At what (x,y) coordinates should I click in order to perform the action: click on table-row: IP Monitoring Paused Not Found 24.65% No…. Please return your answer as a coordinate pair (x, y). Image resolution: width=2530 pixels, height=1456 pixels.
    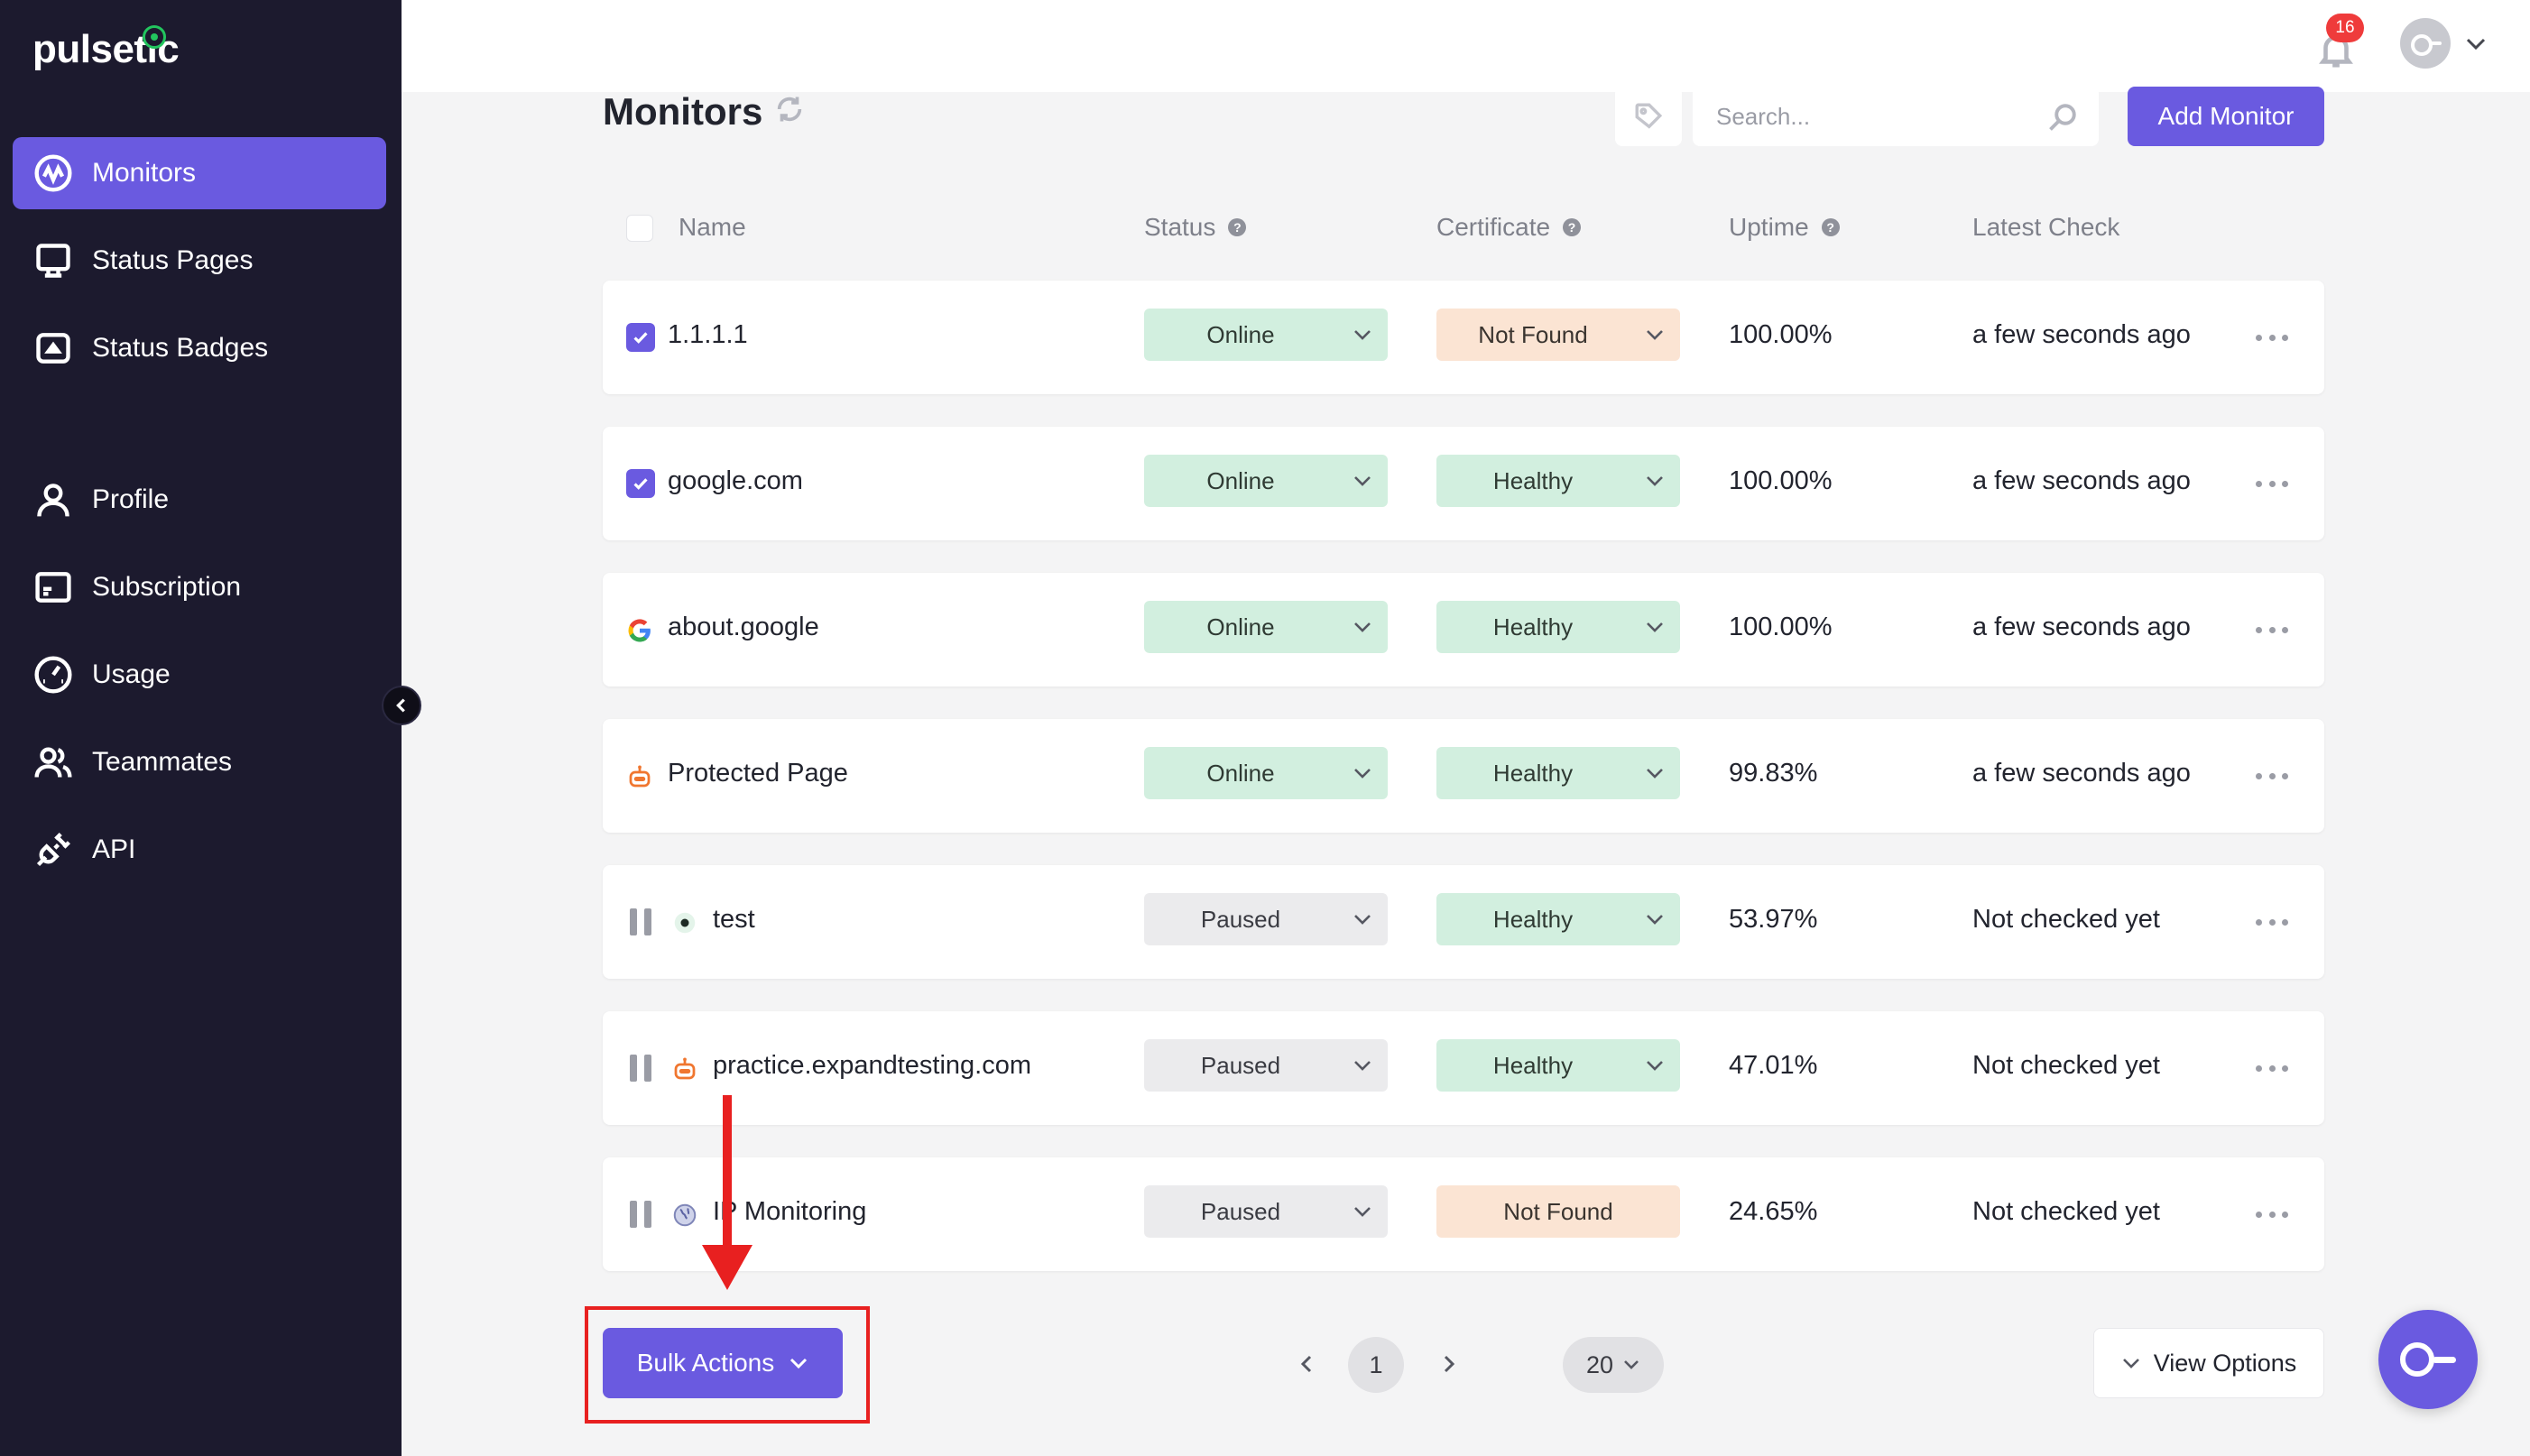
    Looking at the image, I should click on (1463, 1214).